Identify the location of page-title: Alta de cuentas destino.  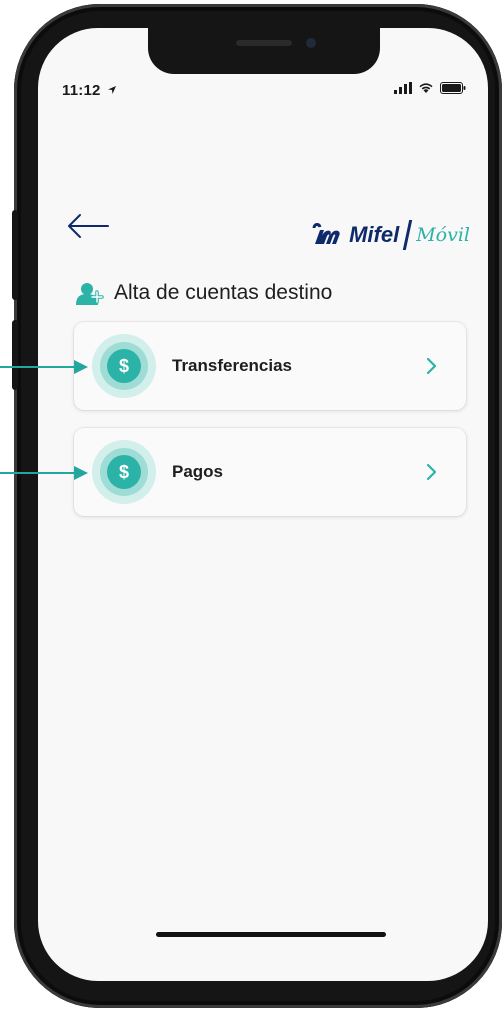
(204, 293).